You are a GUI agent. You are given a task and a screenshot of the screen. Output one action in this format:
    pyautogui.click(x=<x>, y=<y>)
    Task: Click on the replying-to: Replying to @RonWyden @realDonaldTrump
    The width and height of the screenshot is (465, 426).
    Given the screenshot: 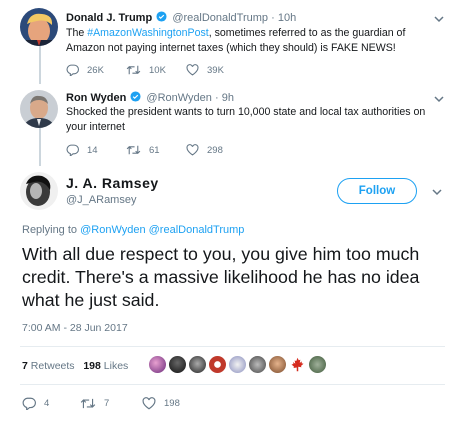 What is the action you would take?
    pyautogui.click(x=133, y=230)
    